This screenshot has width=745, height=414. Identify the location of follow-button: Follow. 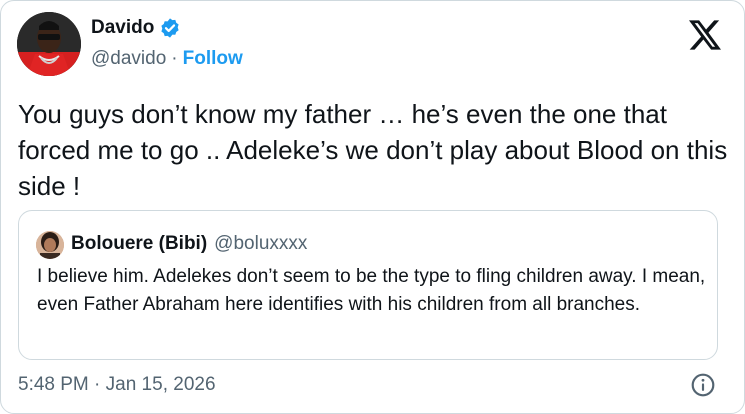
(213, 59).